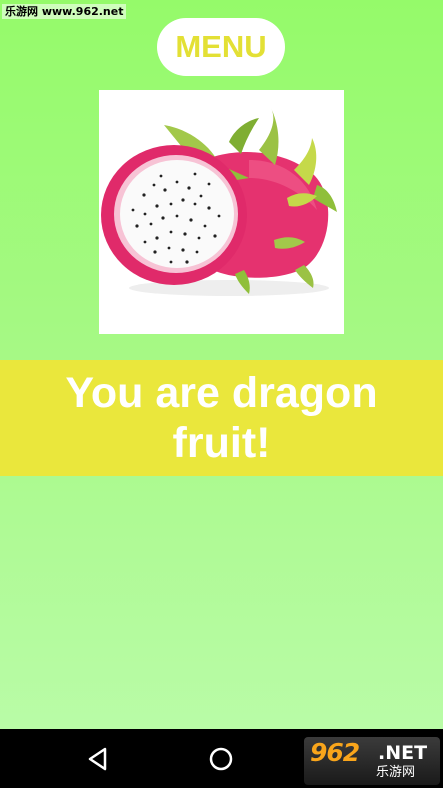  What do you see at coordinates (403, 753) in the screenshot?
I see `logo-domain: .NET` at bounding box center [403, 753].